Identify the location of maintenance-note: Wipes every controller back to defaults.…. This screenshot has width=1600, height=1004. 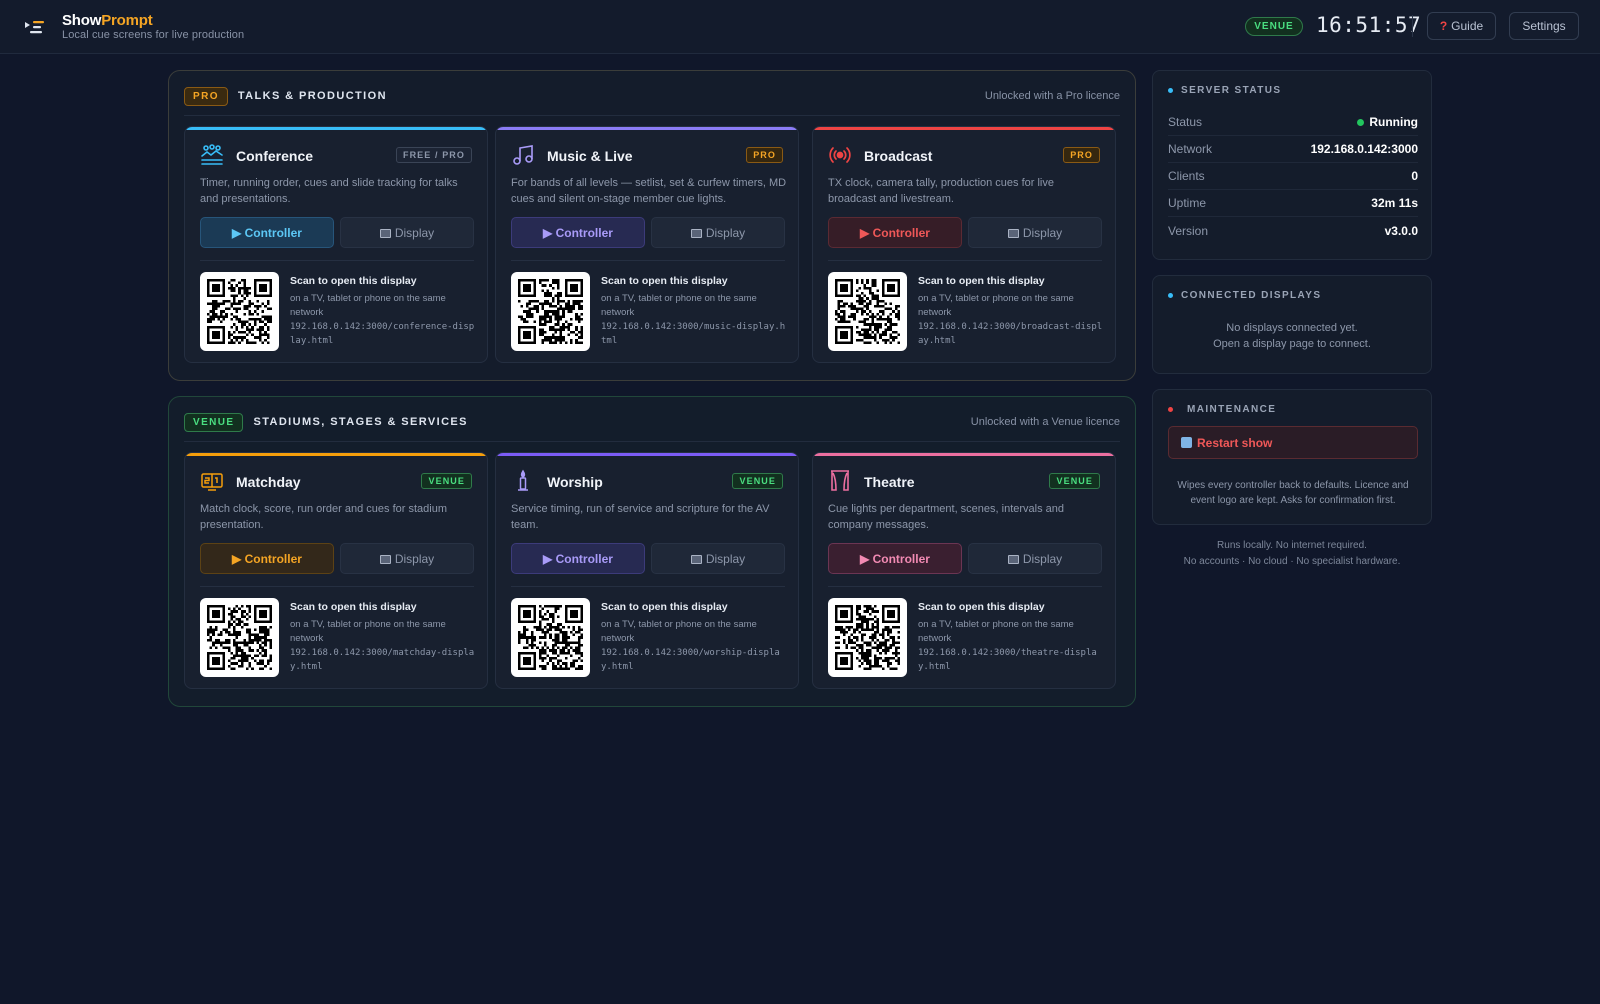
(1293, 493).